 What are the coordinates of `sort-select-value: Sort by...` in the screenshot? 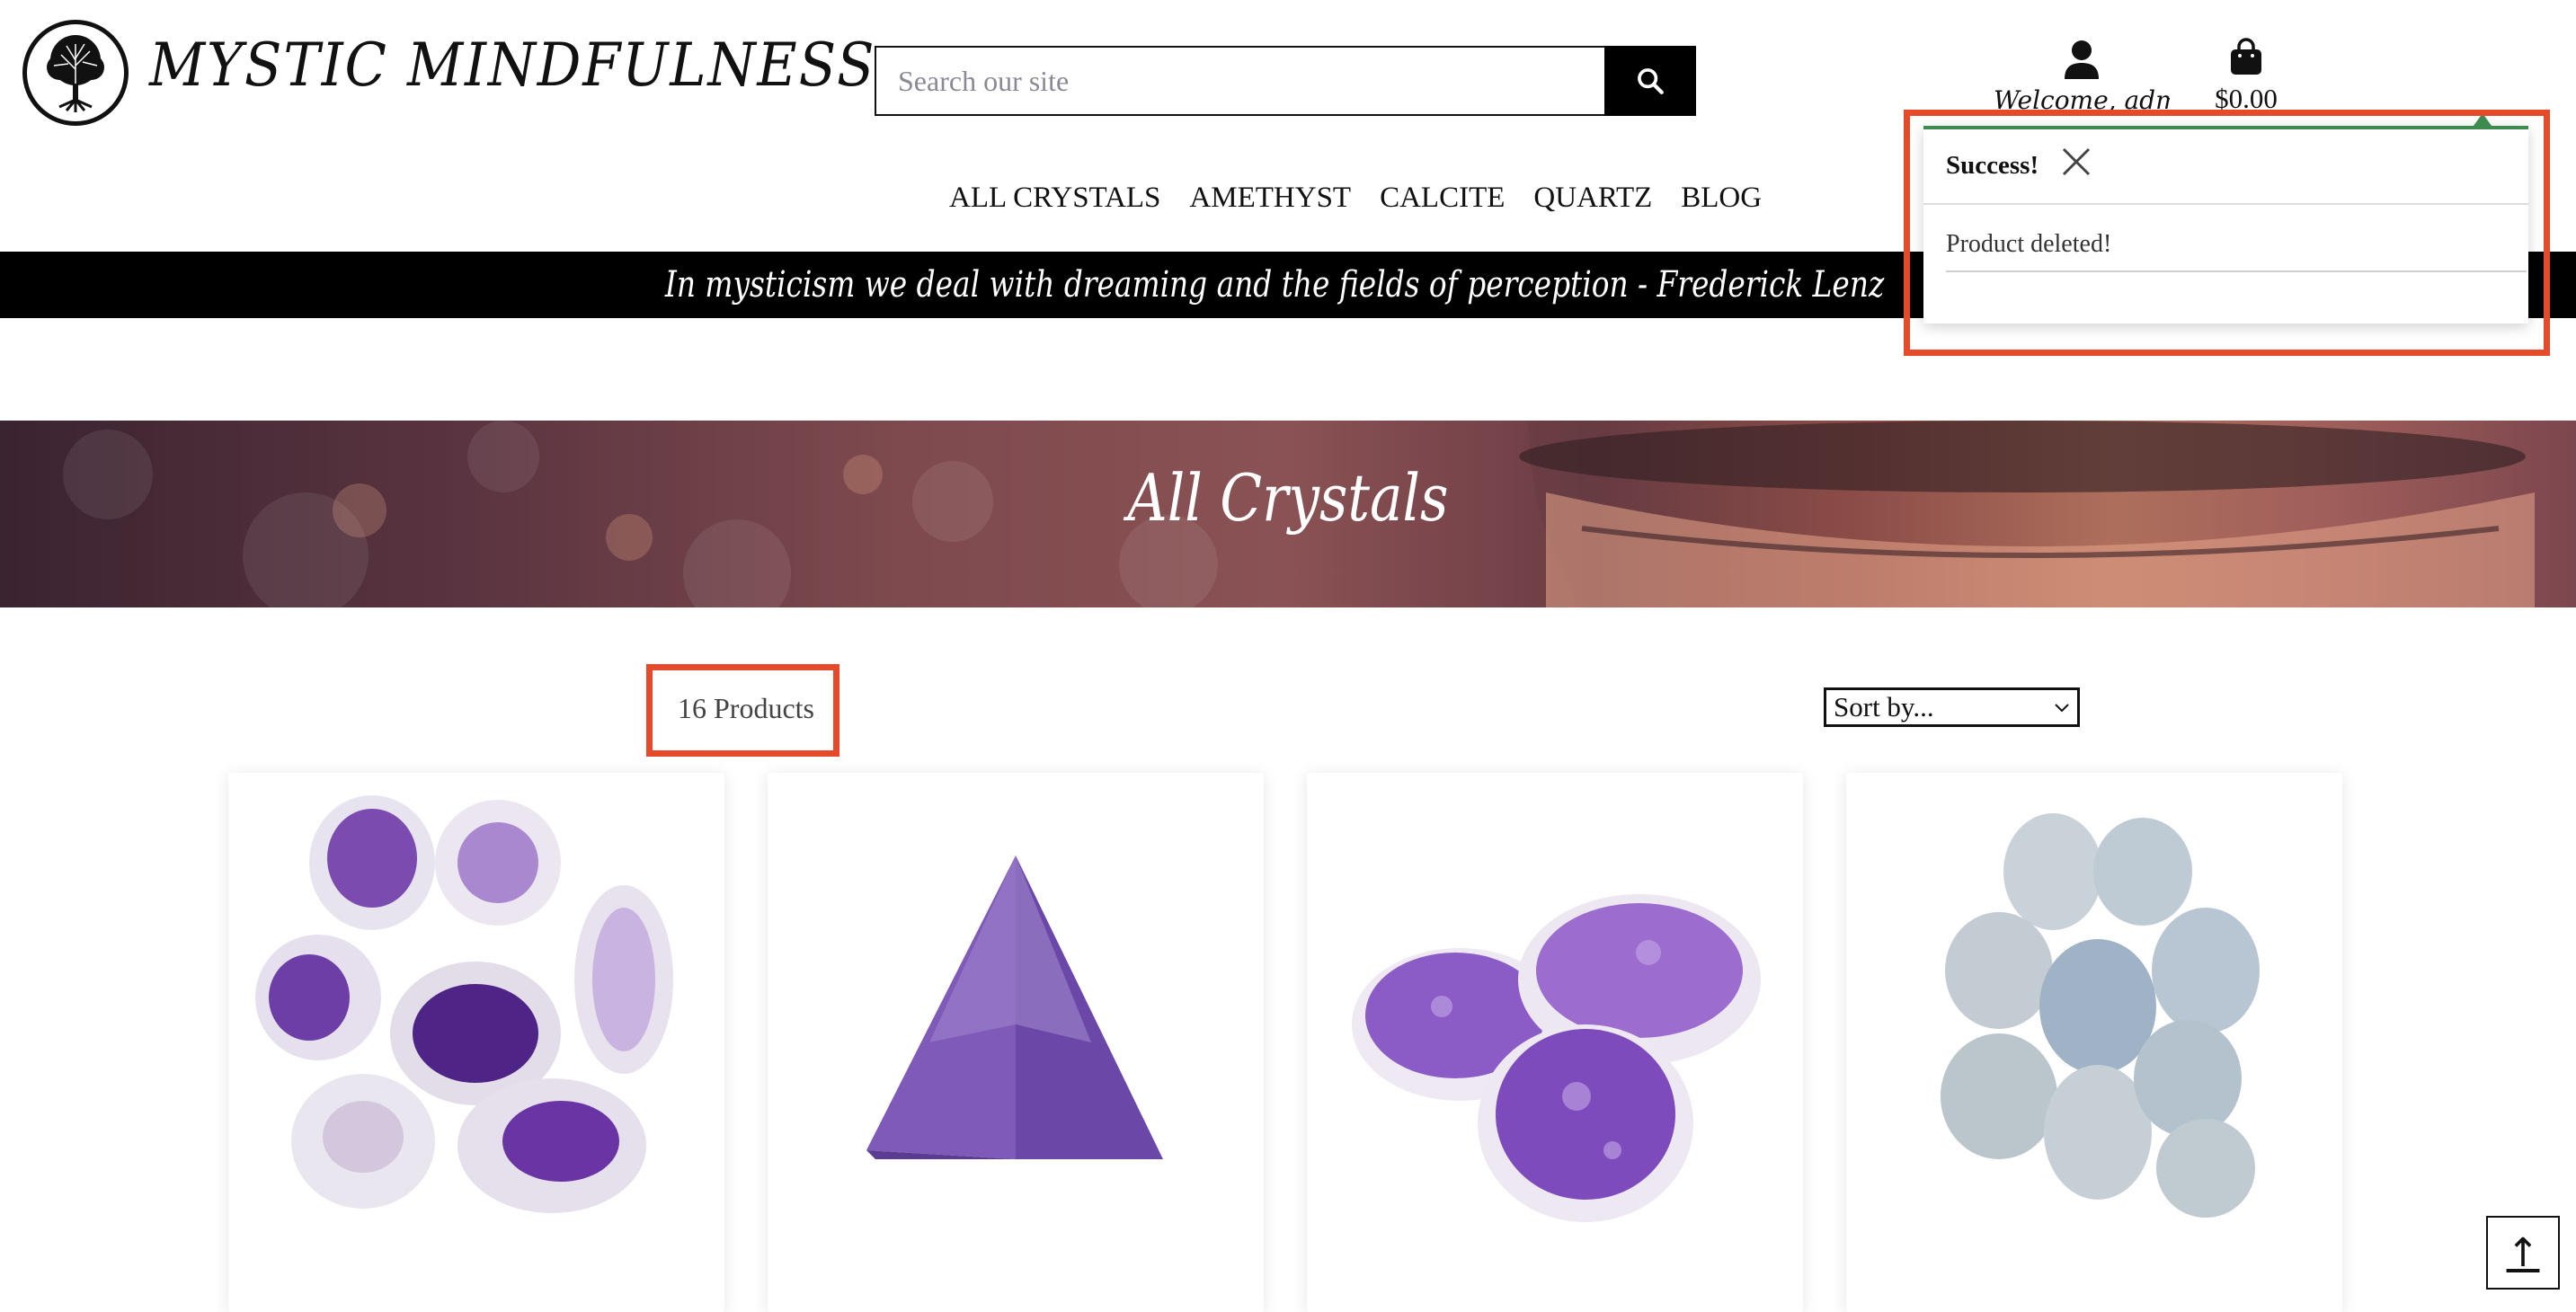 It's located at (1884, 706).